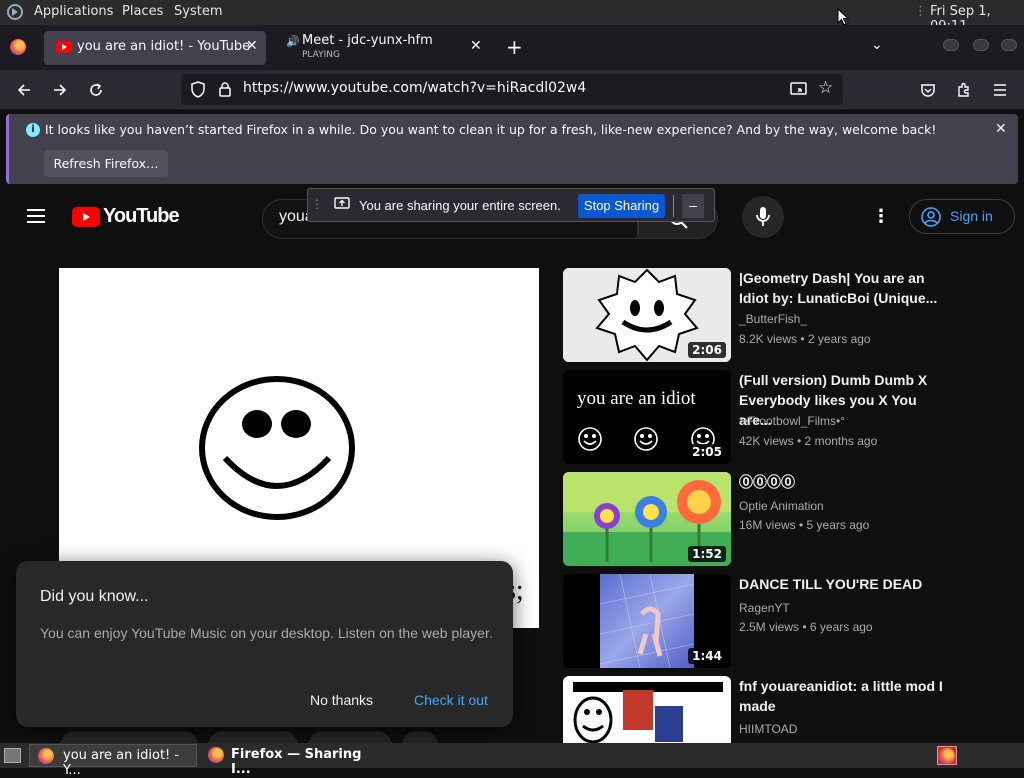 This screenshot has width=1024, height=778. Describe the element at coordinates (981, 45) in the screenshot. I see `maximize-window-icon` at that location.